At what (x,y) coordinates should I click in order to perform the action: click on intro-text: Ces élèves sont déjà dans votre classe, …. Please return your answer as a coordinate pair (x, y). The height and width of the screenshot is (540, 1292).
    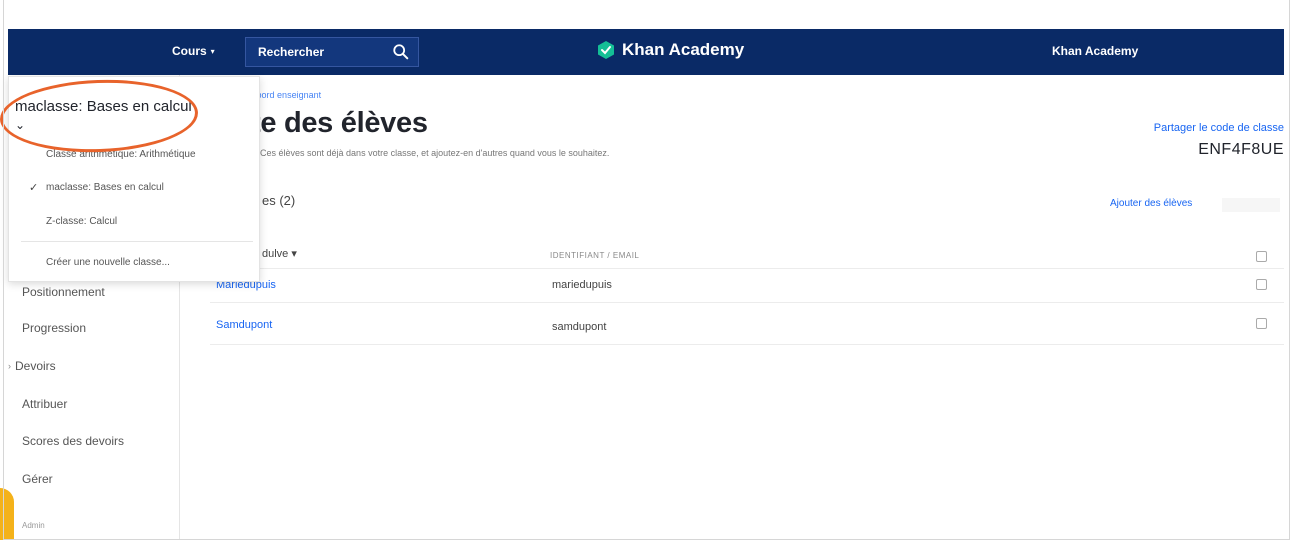
    Looking at the image, I should click on (435, 153).